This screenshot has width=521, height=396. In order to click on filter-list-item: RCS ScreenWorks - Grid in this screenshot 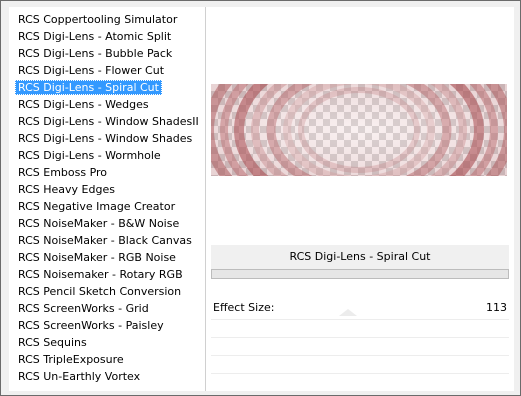, I will do `click(83, 308)`.